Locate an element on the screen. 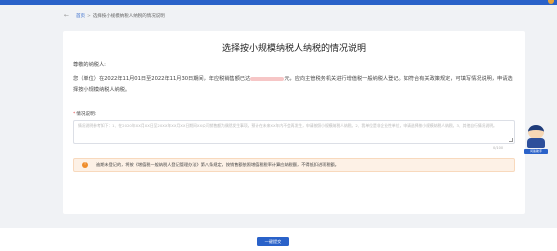  back-arrow-icon: ← is located at coordinates (66, 16).